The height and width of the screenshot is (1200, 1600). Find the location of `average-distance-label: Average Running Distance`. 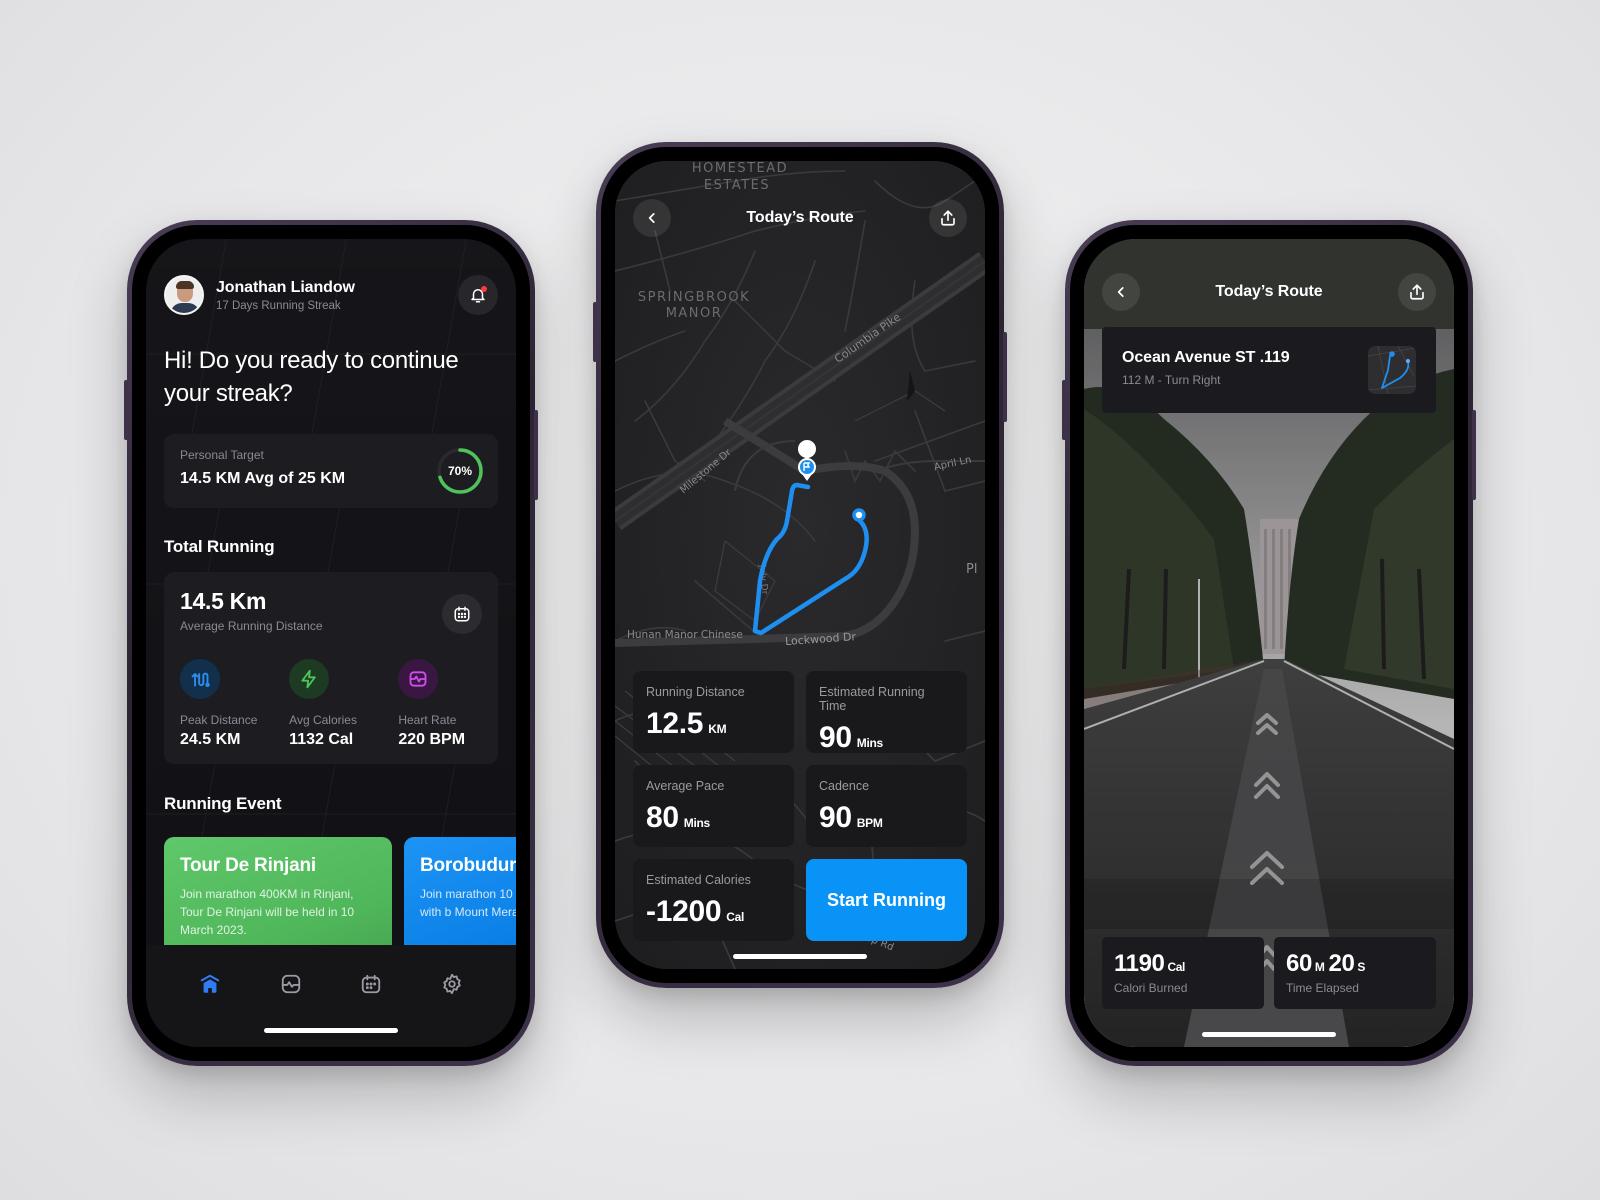

average-distance-label: Average Running Distance is located at coordinates (251, 626).